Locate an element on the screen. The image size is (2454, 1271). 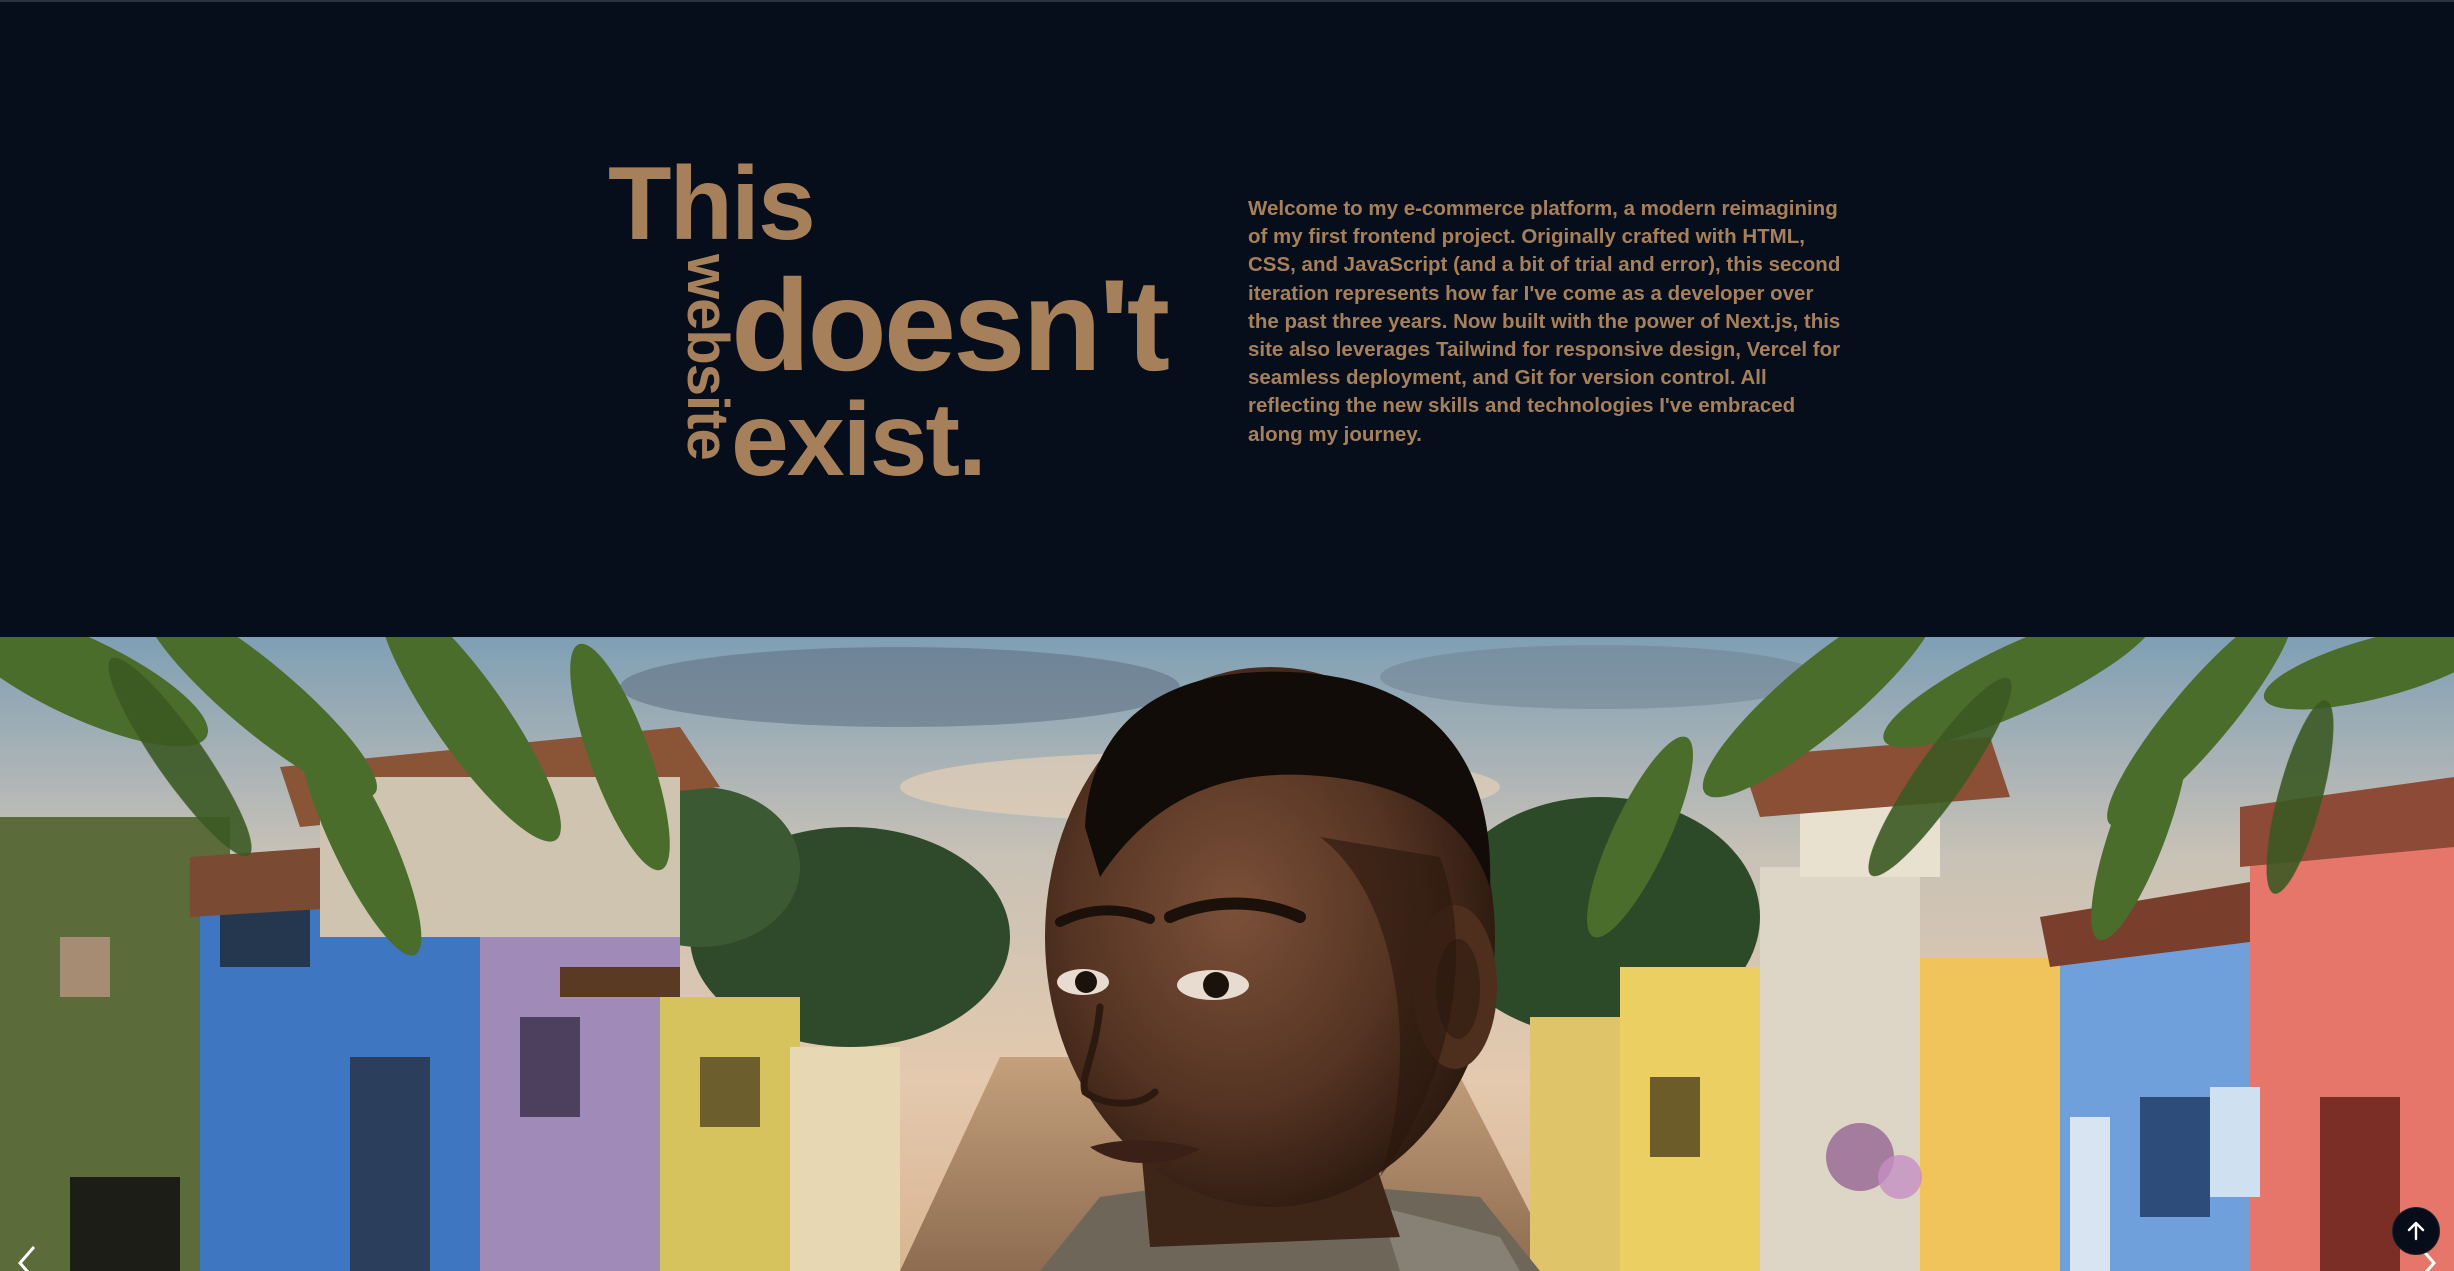
arrow-up-icon is located at coordinates (2416, 1231).